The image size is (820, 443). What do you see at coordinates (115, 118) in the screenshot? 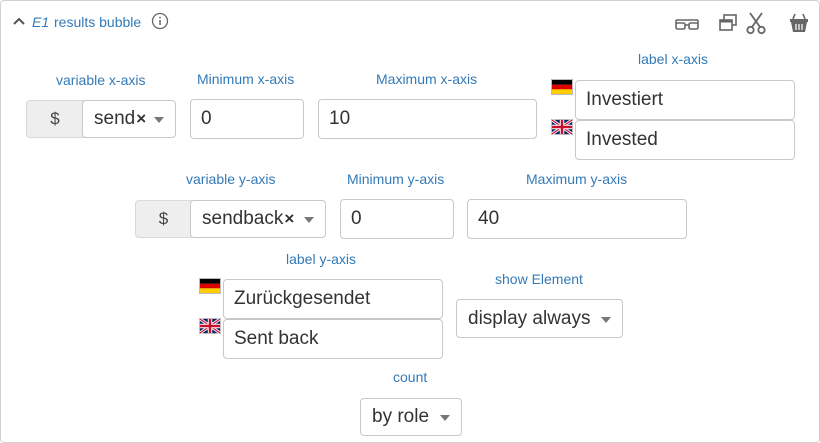
I see `x-variable-value: send` at bounding box center [115, 118].